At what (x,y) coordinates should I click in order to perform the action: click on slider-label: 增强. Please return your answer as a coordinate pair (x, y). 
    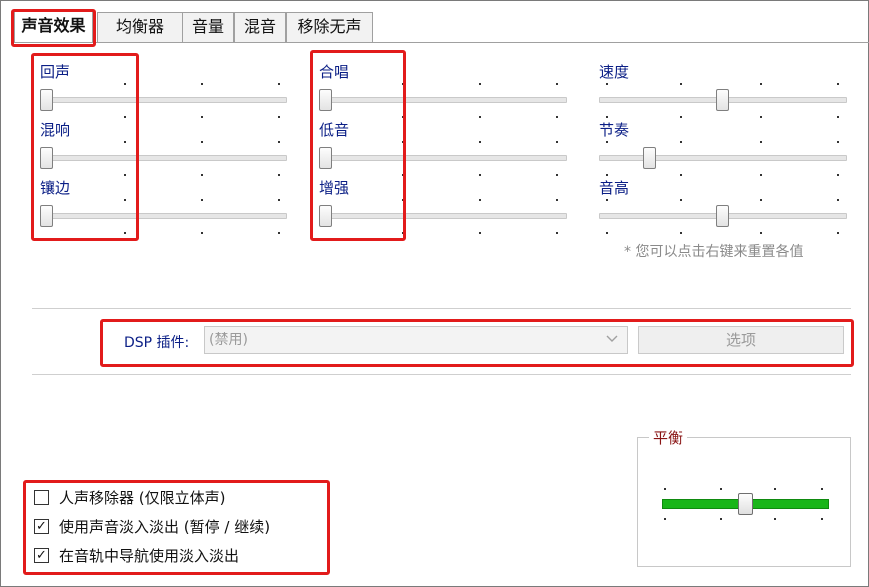
    Looking at the image, I should click on (334, 188).